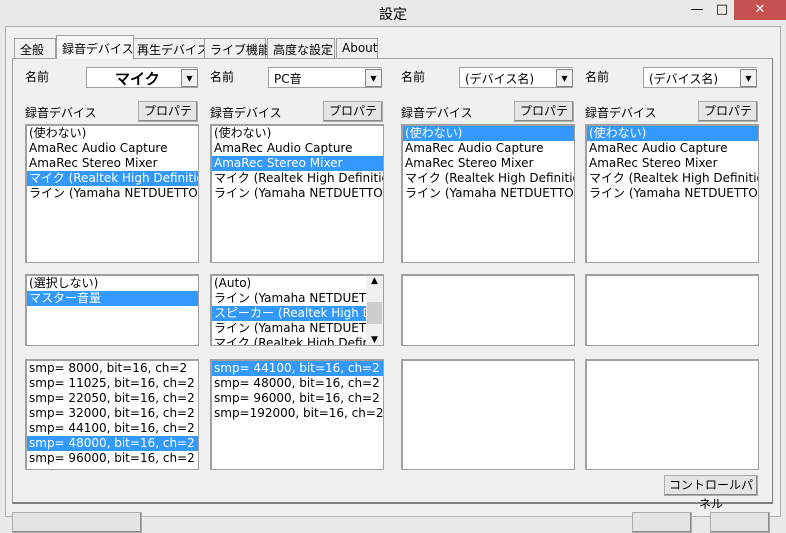  Describe the element at coordinates (289, 283) in the screenshot. I see `list-item: (Auto)` at that location.